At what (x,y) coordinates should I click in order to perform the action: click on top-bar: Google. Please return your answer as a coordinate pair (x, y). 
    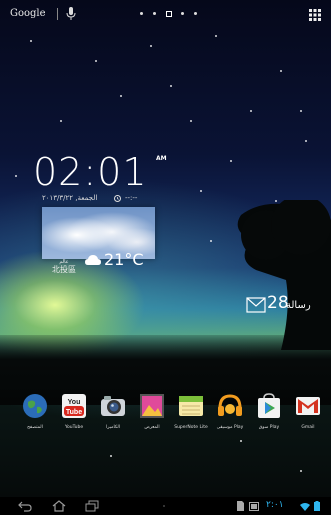
    Looking at the image, I should click on (165, 15).